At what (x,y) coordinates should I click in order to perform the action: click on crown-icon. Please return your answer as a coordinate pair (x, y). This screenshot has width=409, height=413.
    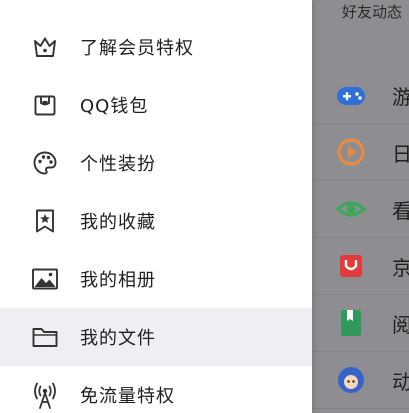
    Looking at the image, I should click on (45, 47).